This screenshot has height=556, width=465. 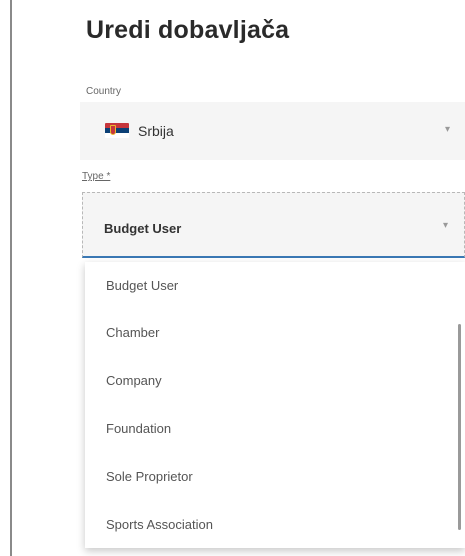 What do you see at coordinates (143, 228) in the screenshot?
I see `type-selected-value: Budget User` at bounding box center [143, 228].